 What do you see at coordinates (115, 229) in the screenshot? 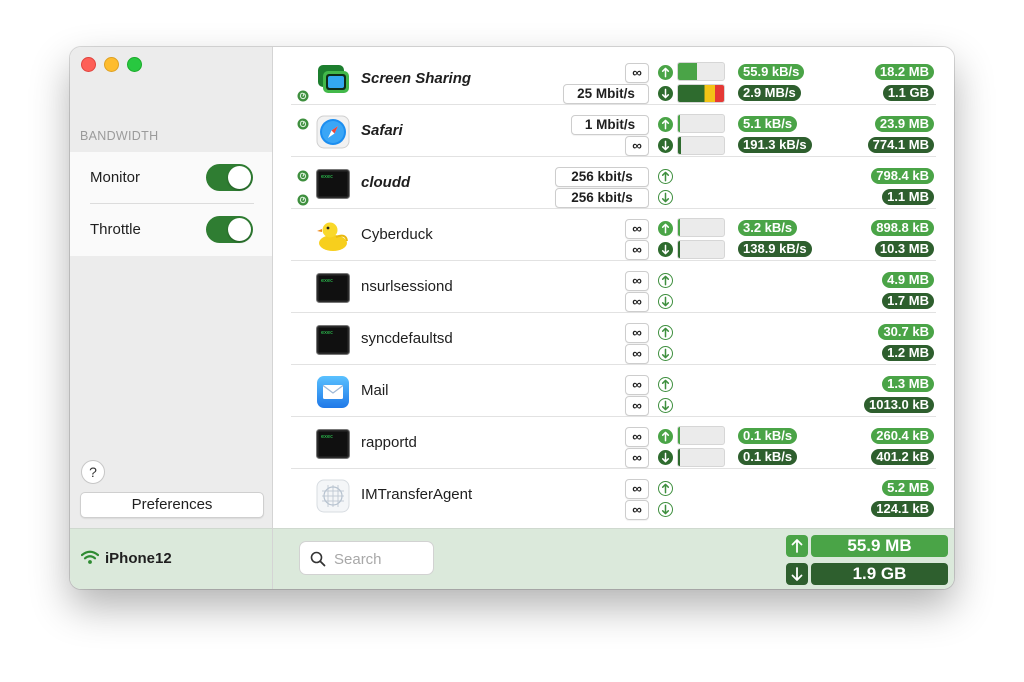
I see `throttle-label: Throttle` at bounding box center [115, 229].